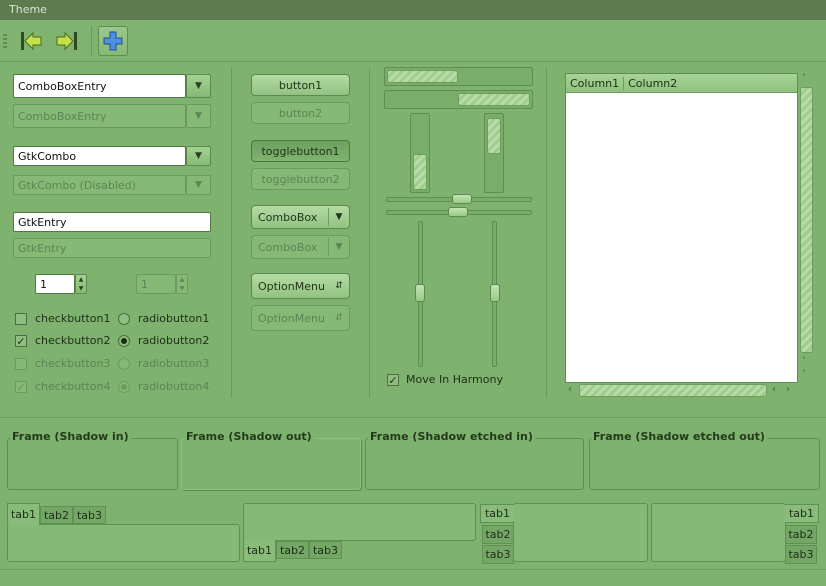 The image size is (826, 586). What do you see at coordinates (81, 279) in the screenshot?
I see `spin-up-icon: ▲` at bounding box center [81, 279].